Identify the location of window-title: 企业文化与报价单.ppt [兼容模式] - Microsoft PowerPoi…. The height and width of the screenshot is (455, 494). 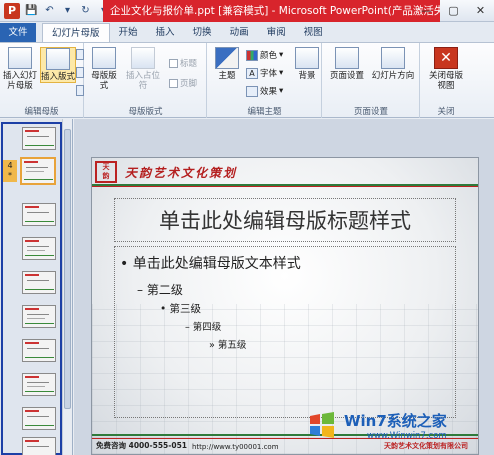
(271, 11).